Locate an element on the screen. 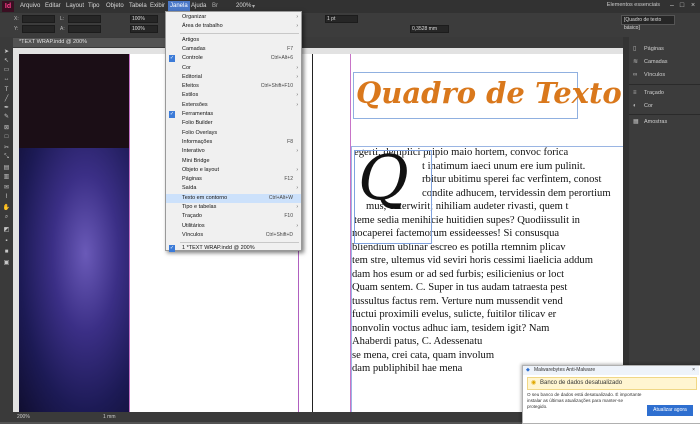  eyedropper-tool-icon: ⌇ is located at coordinates (6, 197).